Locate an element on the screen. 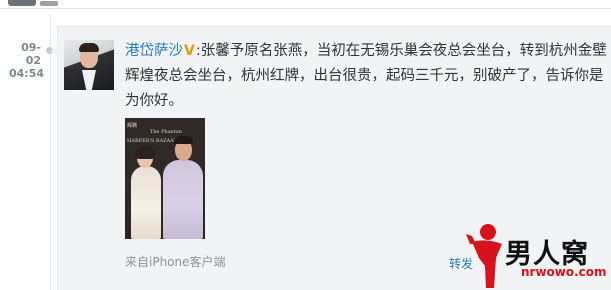 The width and height of the screenshot is (611, 290). photo-person-man is located at coordinates (183, 199).